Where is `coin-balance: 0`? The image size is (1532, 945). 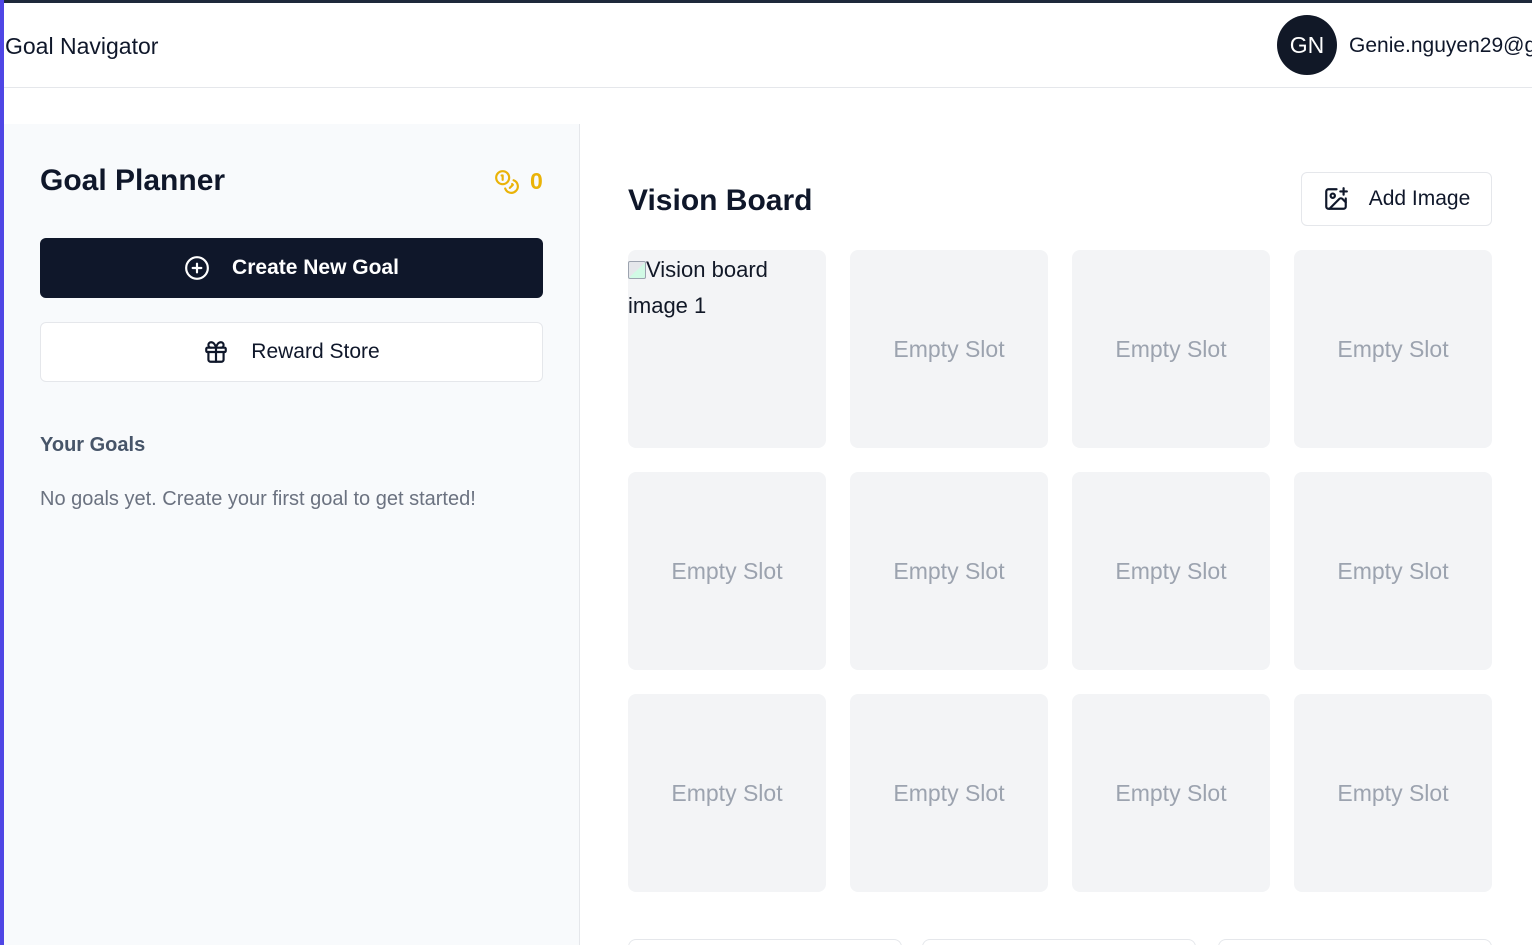 coin-balance: 0 is located at coordinates (518, 181).